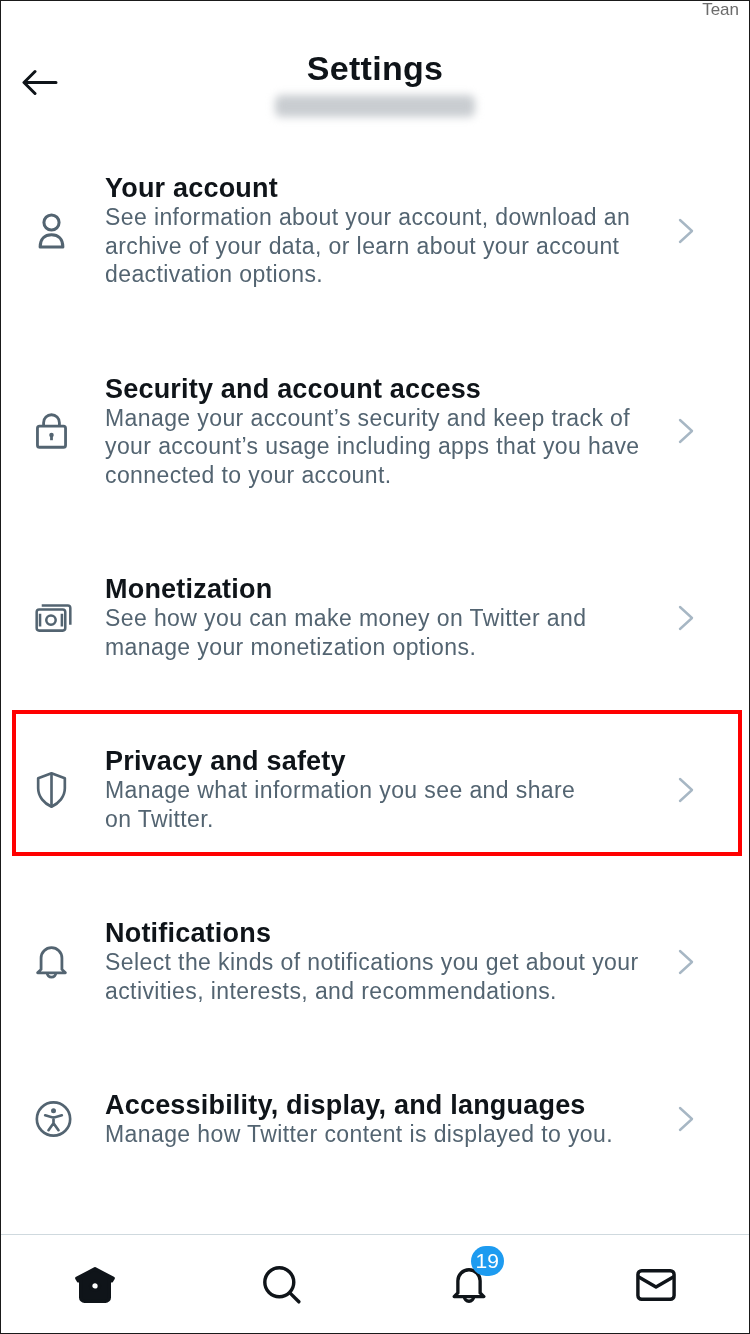 This screenshot has height=1334, width=750. Describe the element at coordinates (51, 789) in the screenshot. I see `shield-icon` at that location.